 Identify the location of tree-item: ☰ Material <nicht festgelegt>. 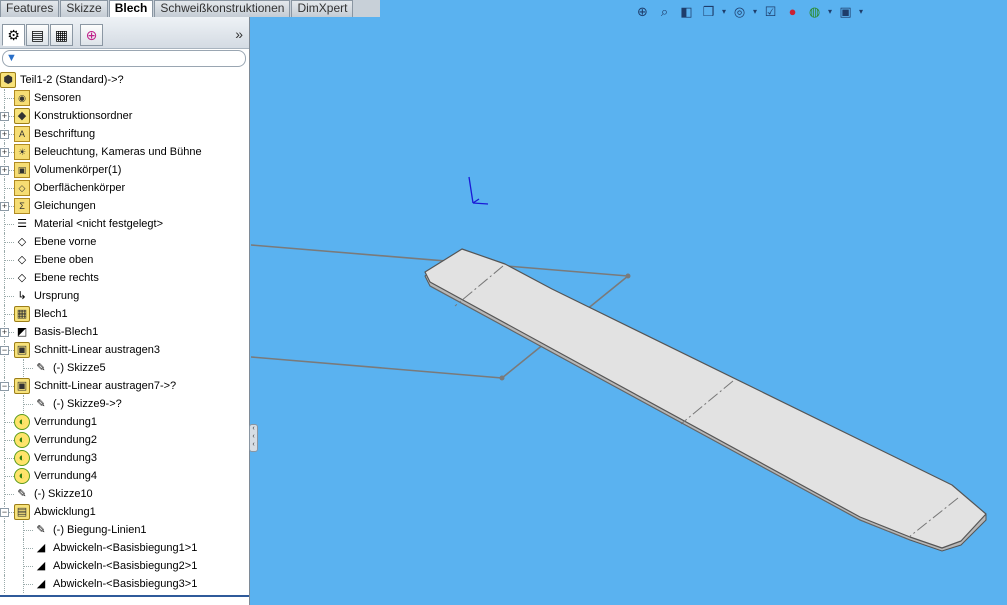
(124, 224).